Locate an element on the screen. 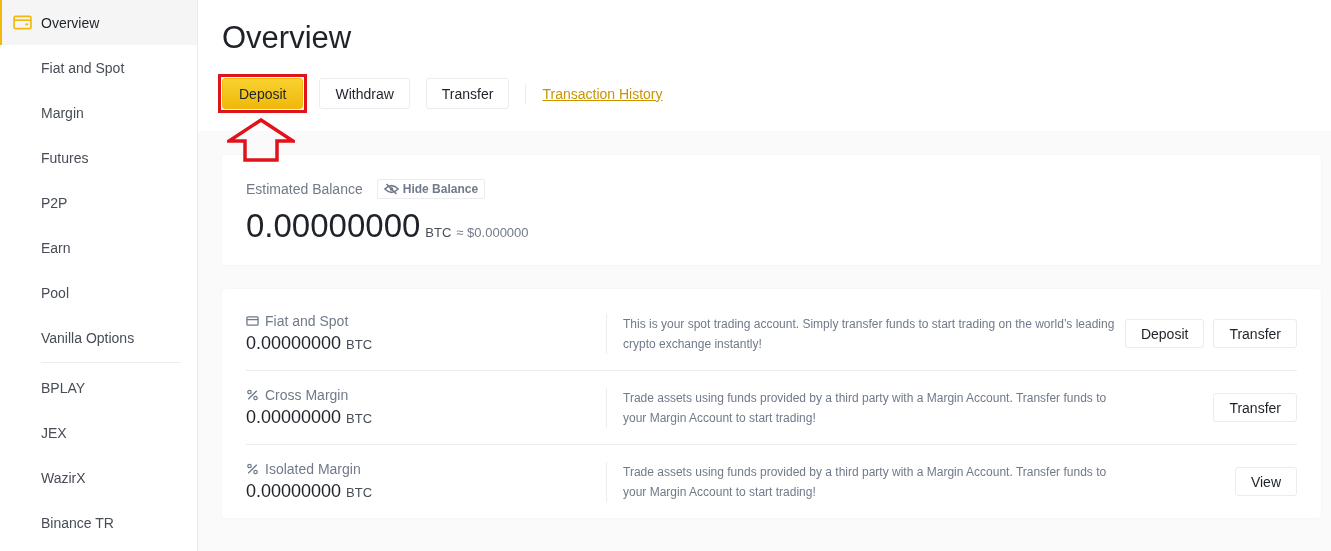  sidebar-item: Vanilla Options is located at coordinates (98, 337).